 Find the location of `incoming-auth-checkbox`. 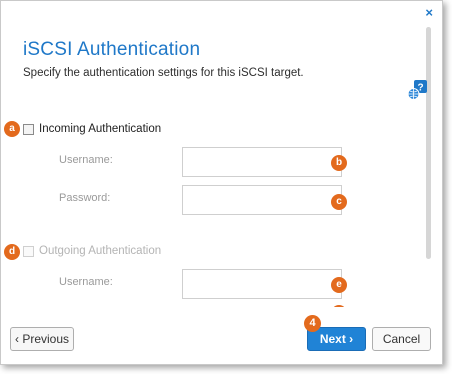

incoming-auth-checkbox is located at coordinates (28, 129).